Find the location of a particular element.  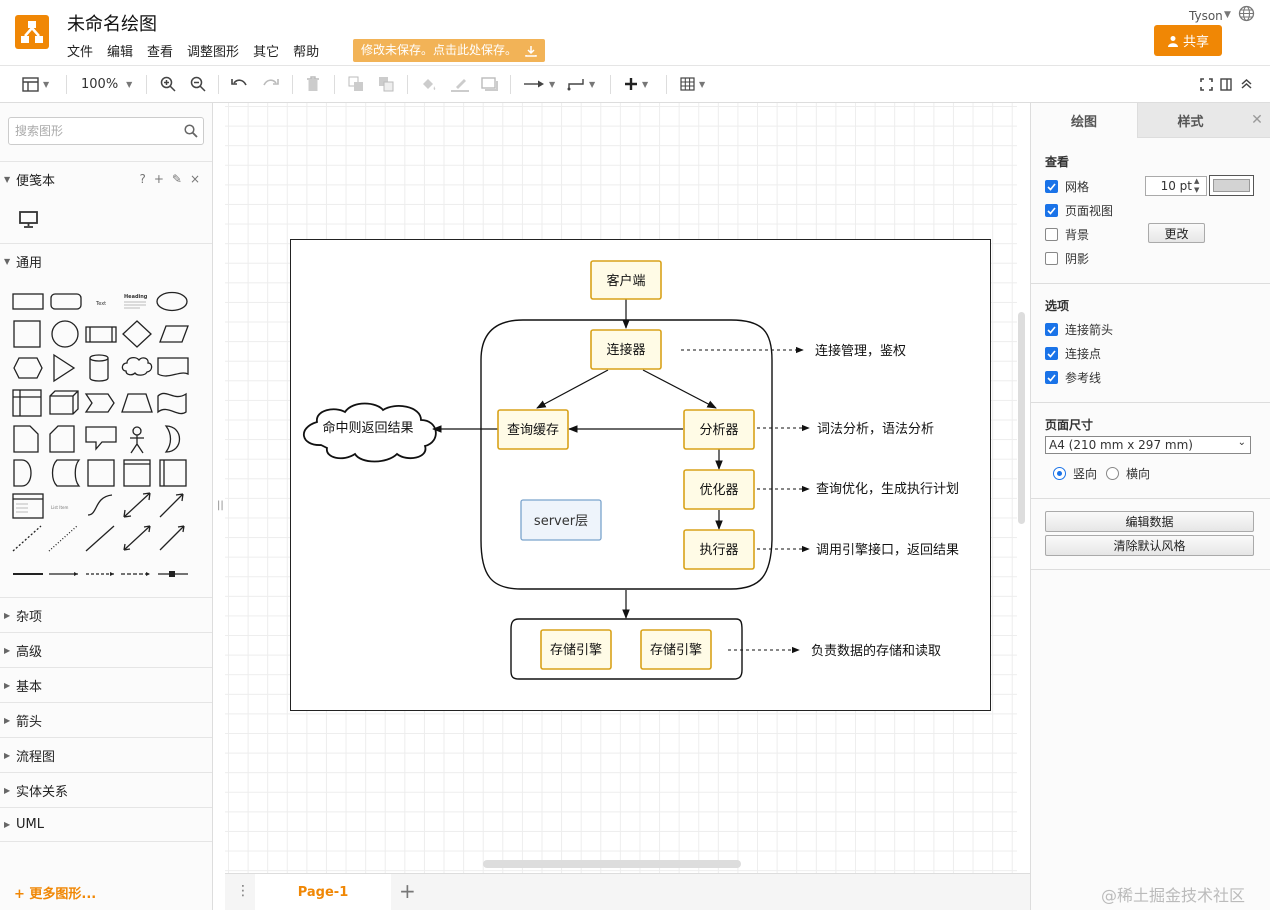

help-icon: ? is located at coordinates (142, 179).